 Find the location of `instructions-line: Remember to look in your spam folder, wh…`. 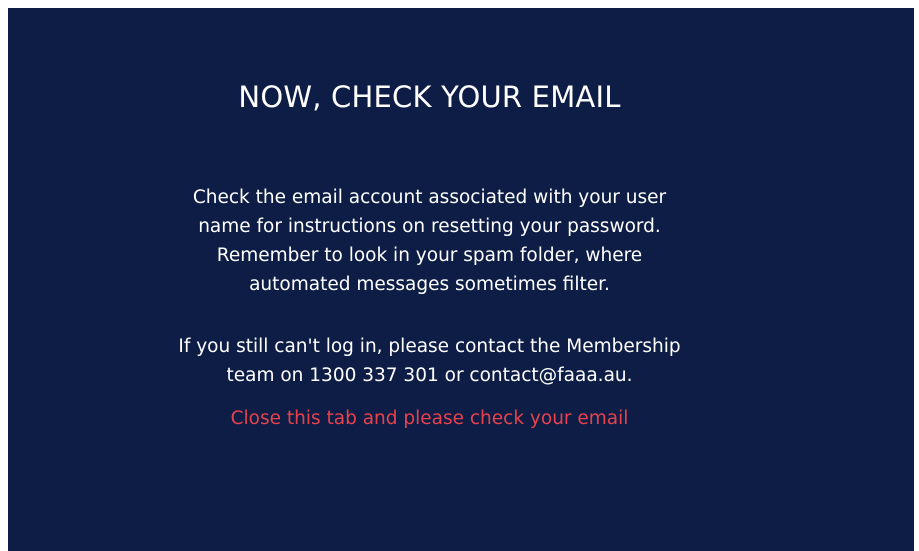

instructions-line: Remember to look in your spam folder, wh… is located at coordinates (429, 255).